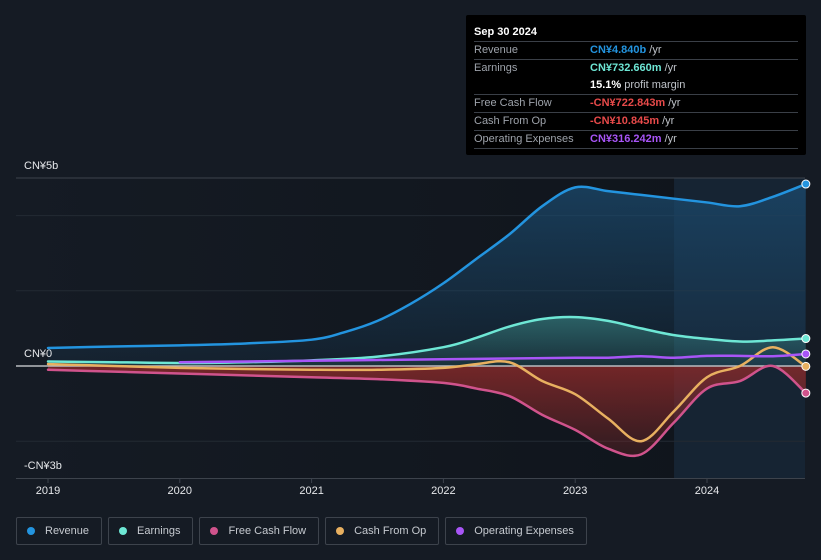  I want to click on y-tick-label-bottom: -CN¥3b, so click(43, 466).